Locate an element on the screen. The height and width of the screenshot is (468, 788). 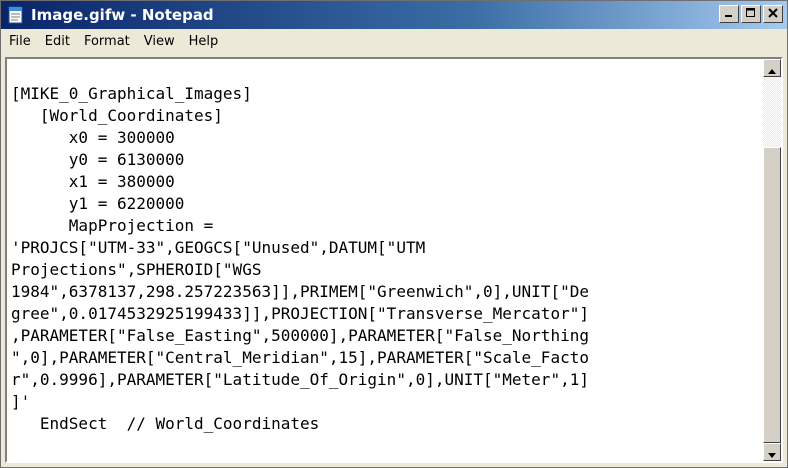
menu-view: View is located at coordinates (159, 42).